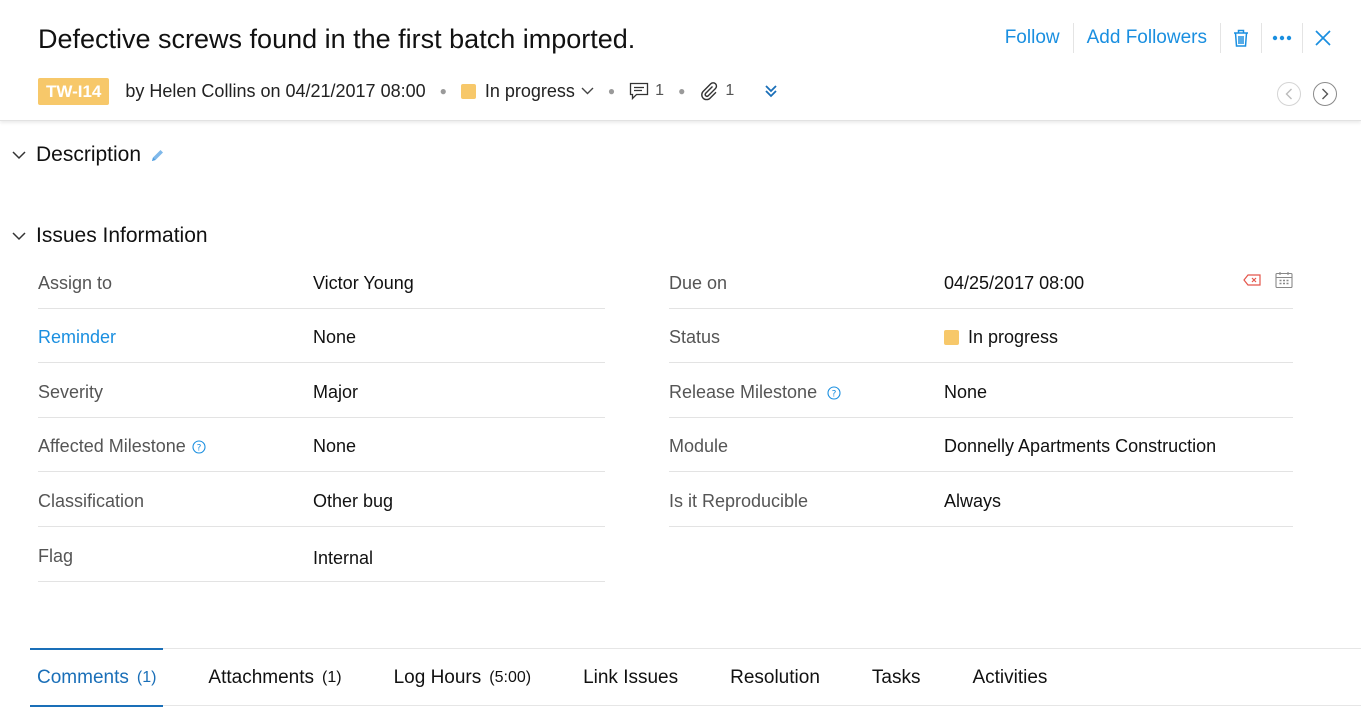  I want to click on field-affected-milestone: Affected Milestone ? None, so click(321, 445).